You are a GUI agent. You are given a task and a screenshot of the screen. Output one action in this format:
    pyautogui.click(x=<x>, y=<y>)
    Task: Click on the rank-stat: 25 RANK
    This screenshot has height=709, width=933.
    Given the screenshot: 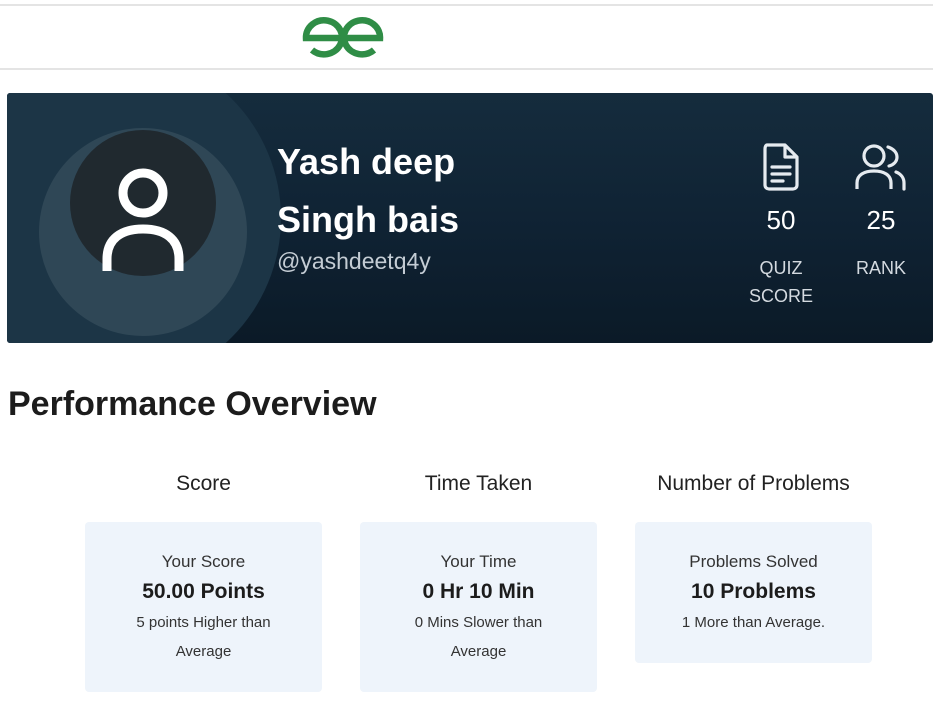 What is the action you would take?
    pyautogui.click(x=879, y=211)
    